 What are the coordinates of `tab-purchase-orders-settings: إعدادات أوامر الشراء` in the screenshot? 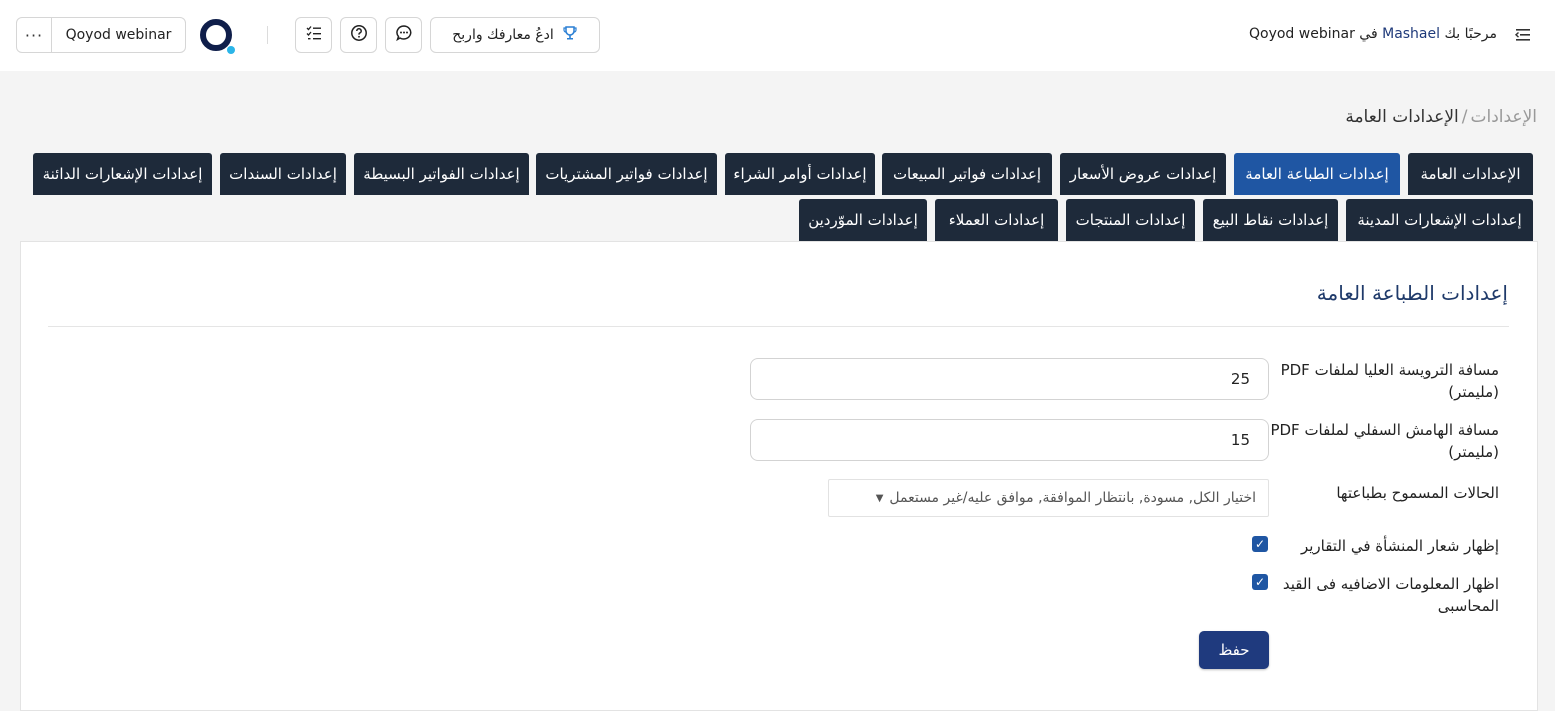 It's located at (800, 174).